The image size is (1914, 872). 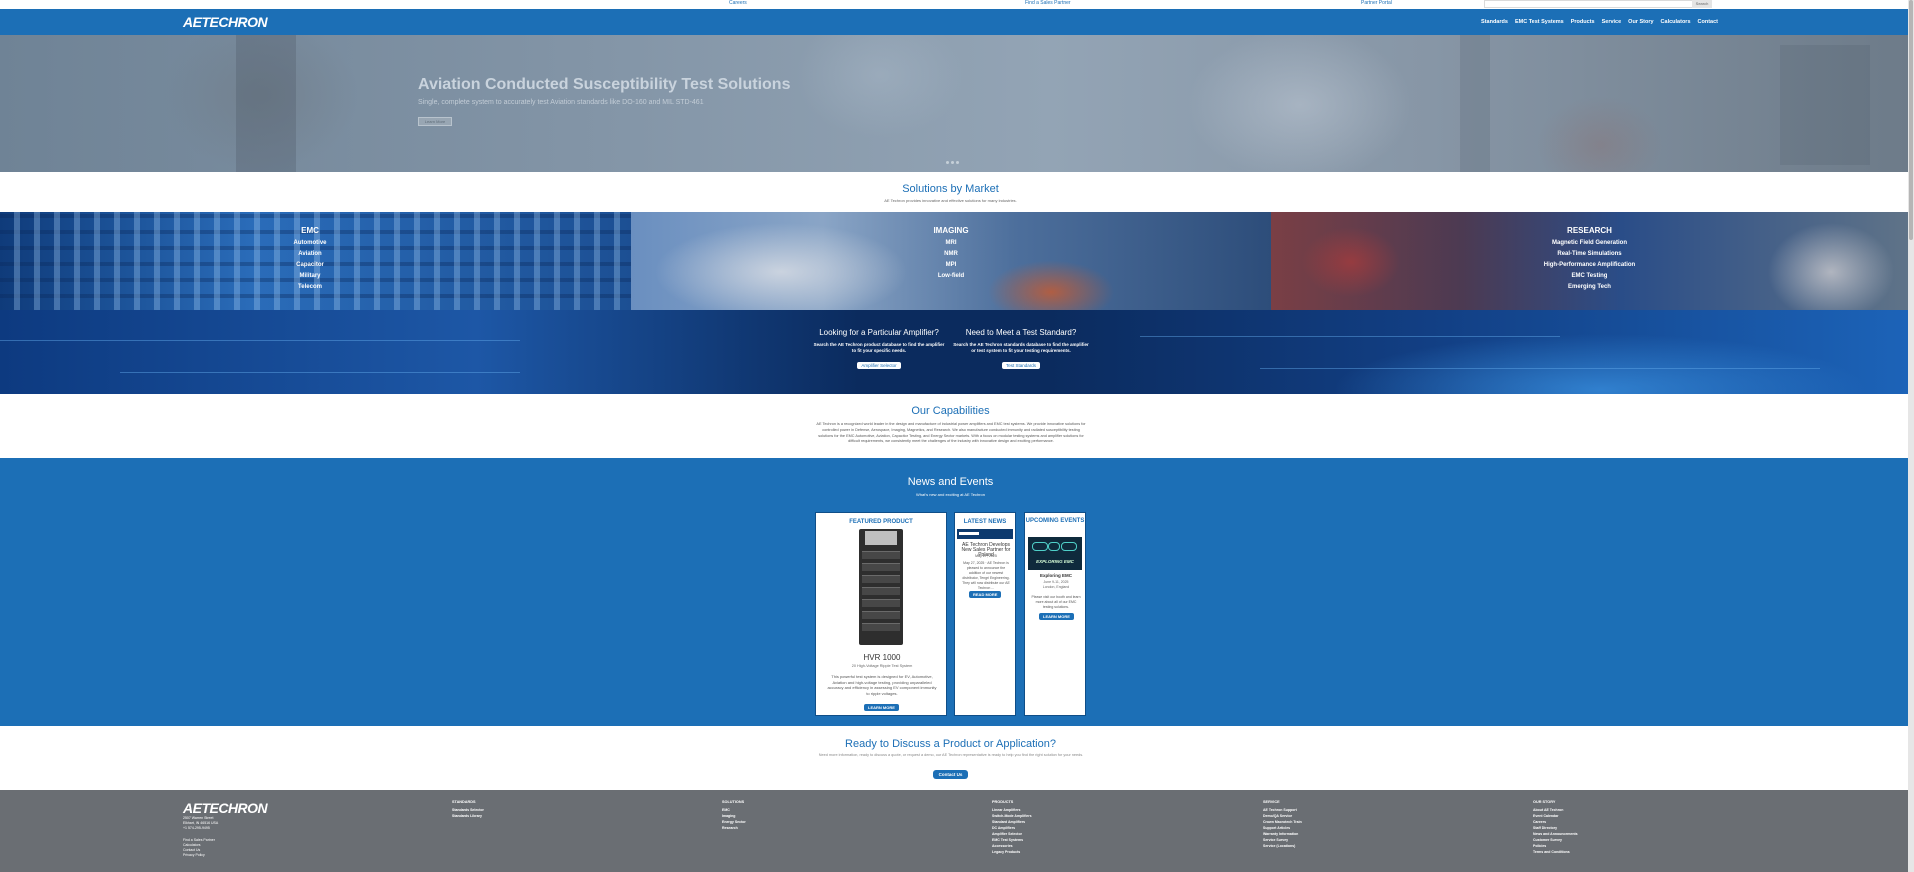 What do you see at coordinates (879, 332) in the screenshot?
I see `amplifier-heading: Looking for a Particular Amplifier?` at bounding box center [879, 332].